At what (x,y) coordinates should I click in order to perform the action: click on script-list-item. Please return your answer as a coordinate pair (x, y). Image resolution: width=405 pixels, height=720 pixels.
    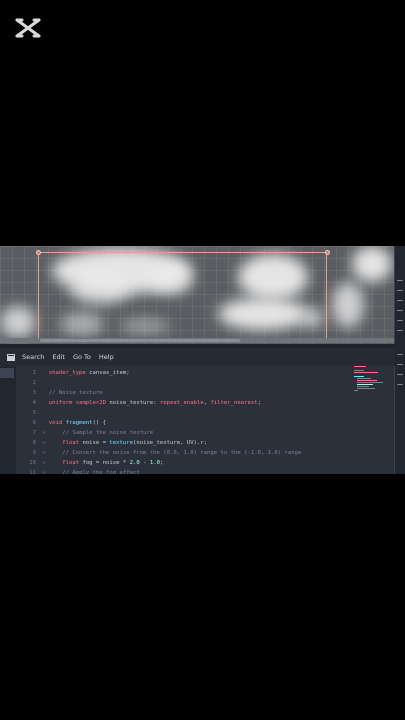
    Looking at the image, I should click on (7, 373).